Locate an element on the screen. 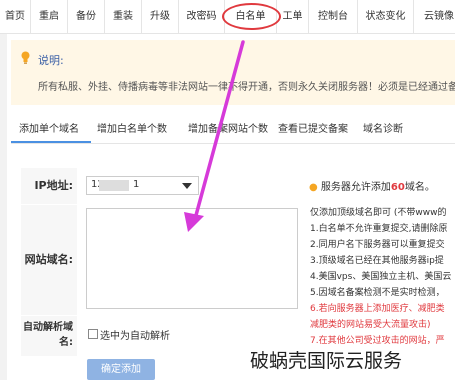 Image resolution: width=455 pixels, height=380 pixels. watermark: 破蜗壳国际云服务 is located at coordinates (326, 359).